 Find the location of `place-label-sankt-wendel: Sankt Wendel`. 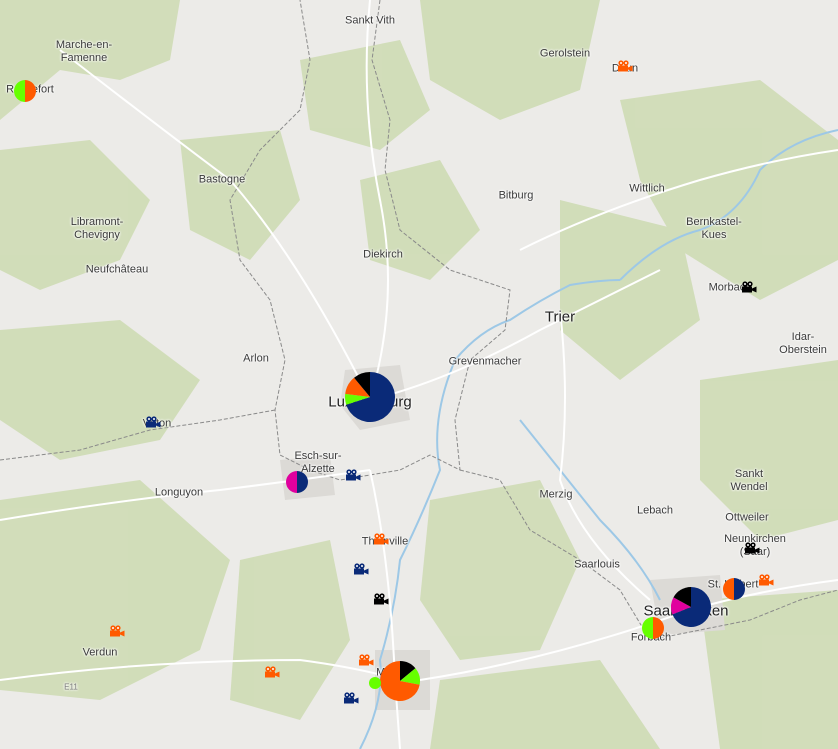

place-label-sankt-wendel: Sankt Wendel is located at coordinates (749, 480).